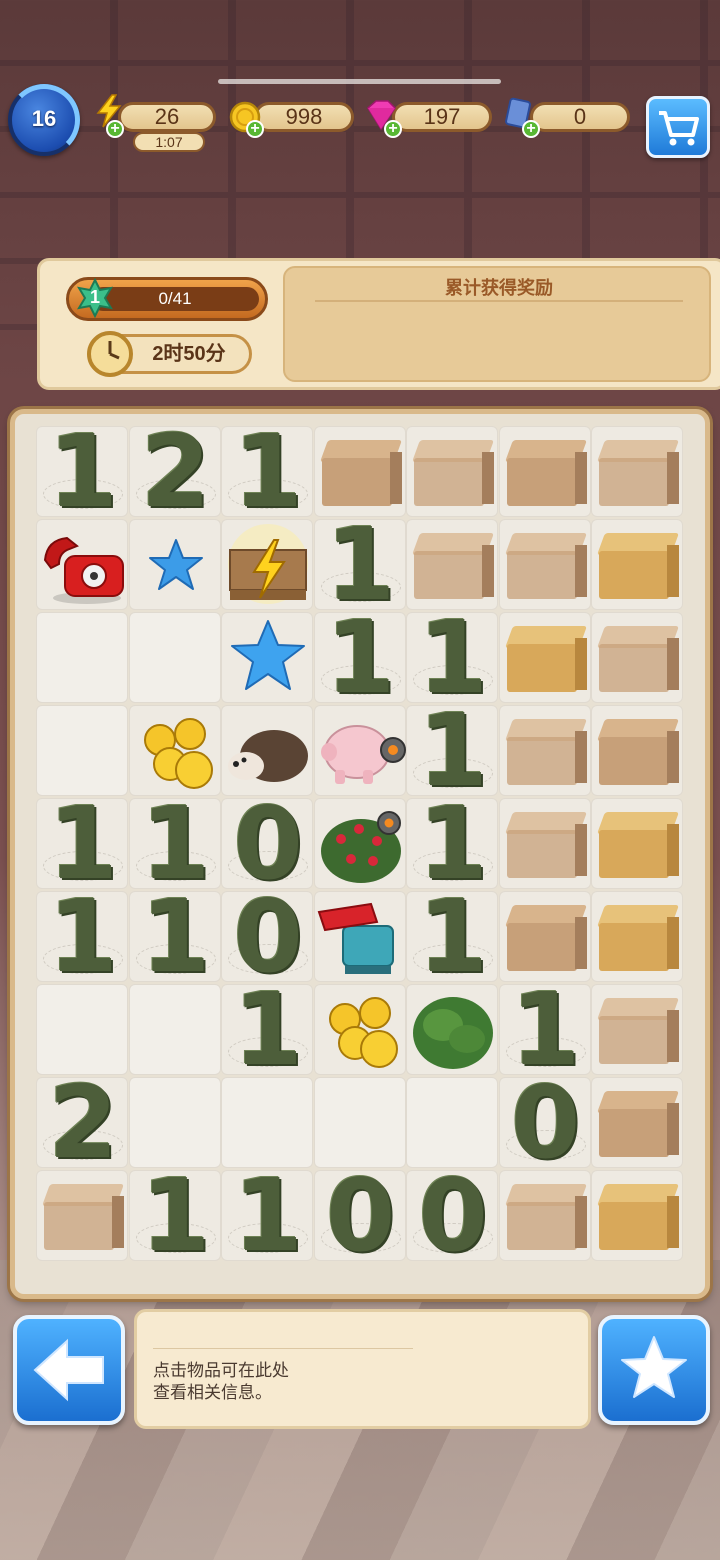 This screenshot has width=720, height=1560. Describe the element at coordinates (359, 81) in the screenshot. I see `drag-handle` at that location.